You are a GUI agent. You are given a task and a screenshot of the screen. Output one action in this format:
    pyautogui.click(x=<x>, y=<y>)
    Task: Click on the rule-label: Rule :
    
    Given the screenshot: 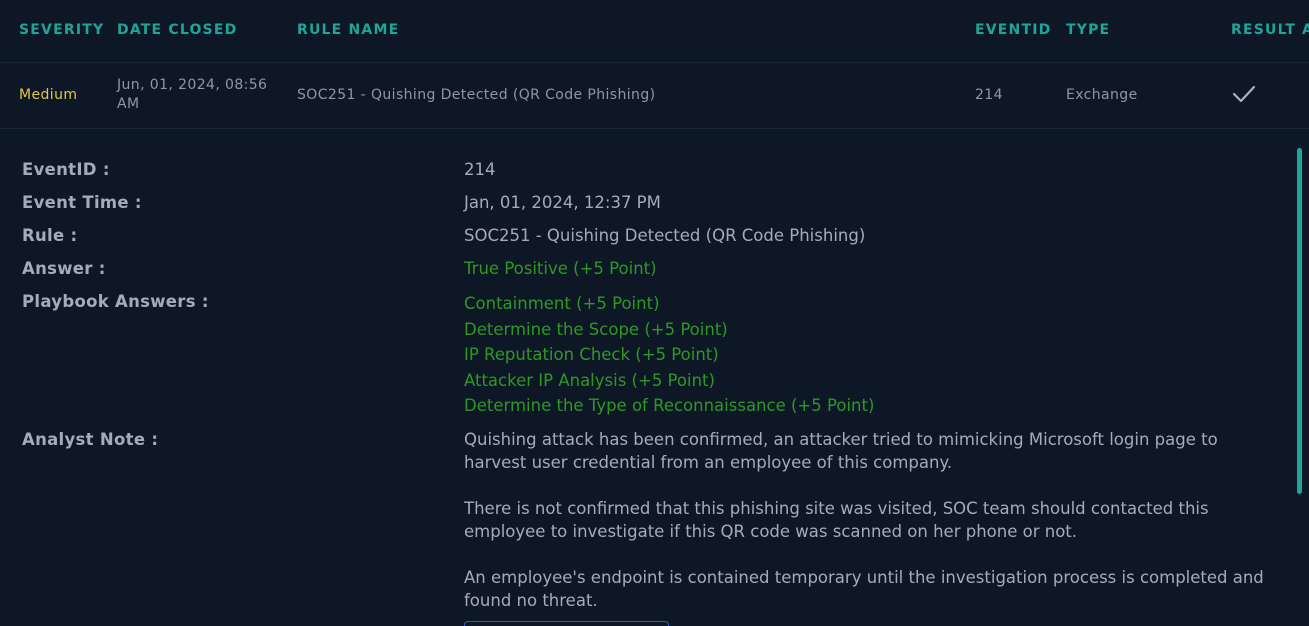 What is the action you would take?
    pyautogui.click(x=50, y=235)
    